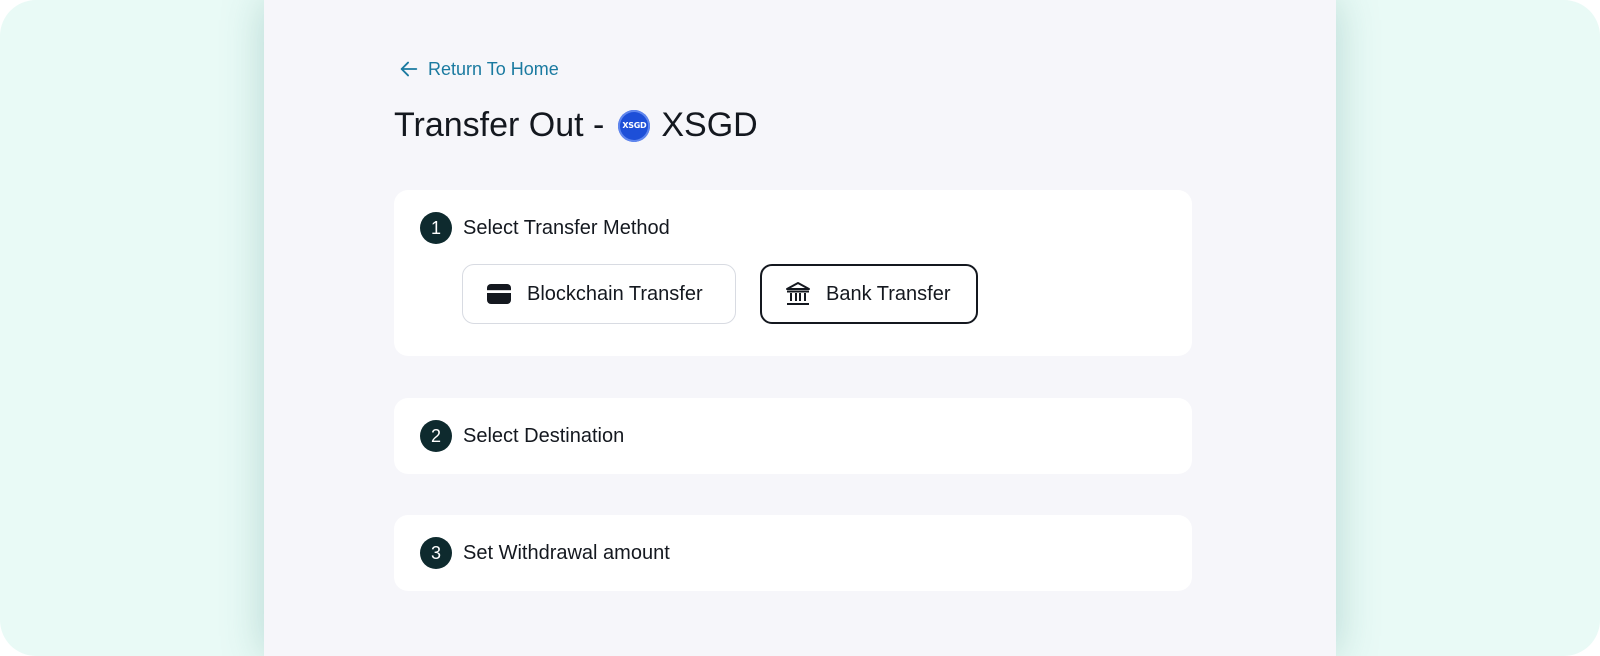 The image size is (1600, 656). Describe the element at coordinates (436, 553) in the screenshot. I see `step-number-badge: 3` at that location.